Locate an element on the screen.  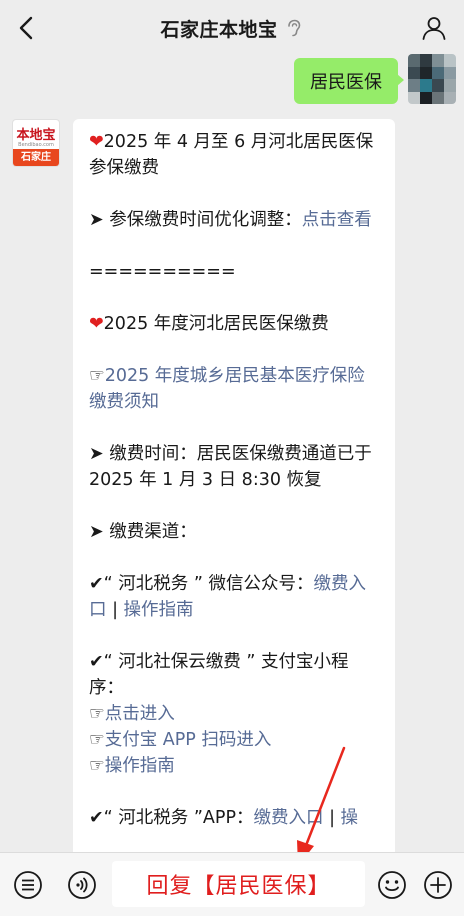
message-line: ✔“ 河北社保云缴费 ” 支付宝小程序： is located at coordinates (219, 675).